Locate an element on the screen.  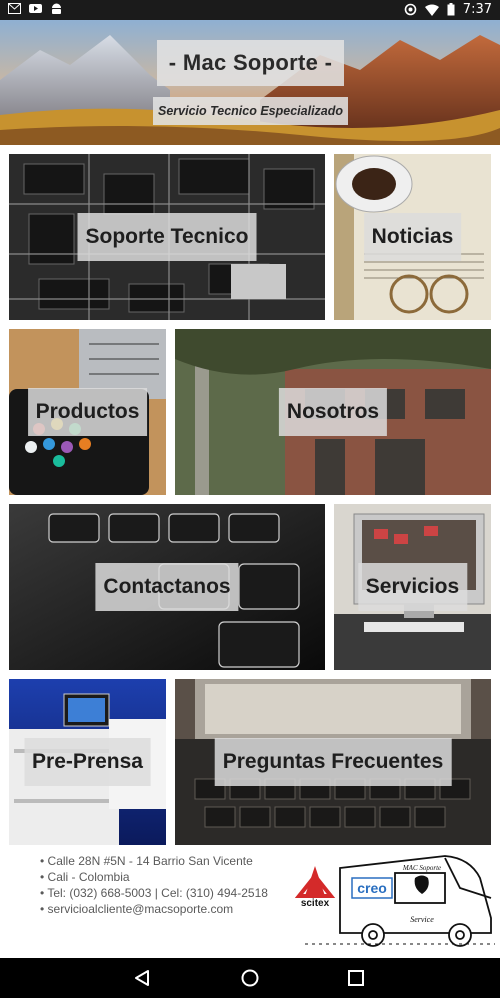
tile-preguntas-frecuentes: Preguntas Frecuentes is located at coordinates (333, 762).